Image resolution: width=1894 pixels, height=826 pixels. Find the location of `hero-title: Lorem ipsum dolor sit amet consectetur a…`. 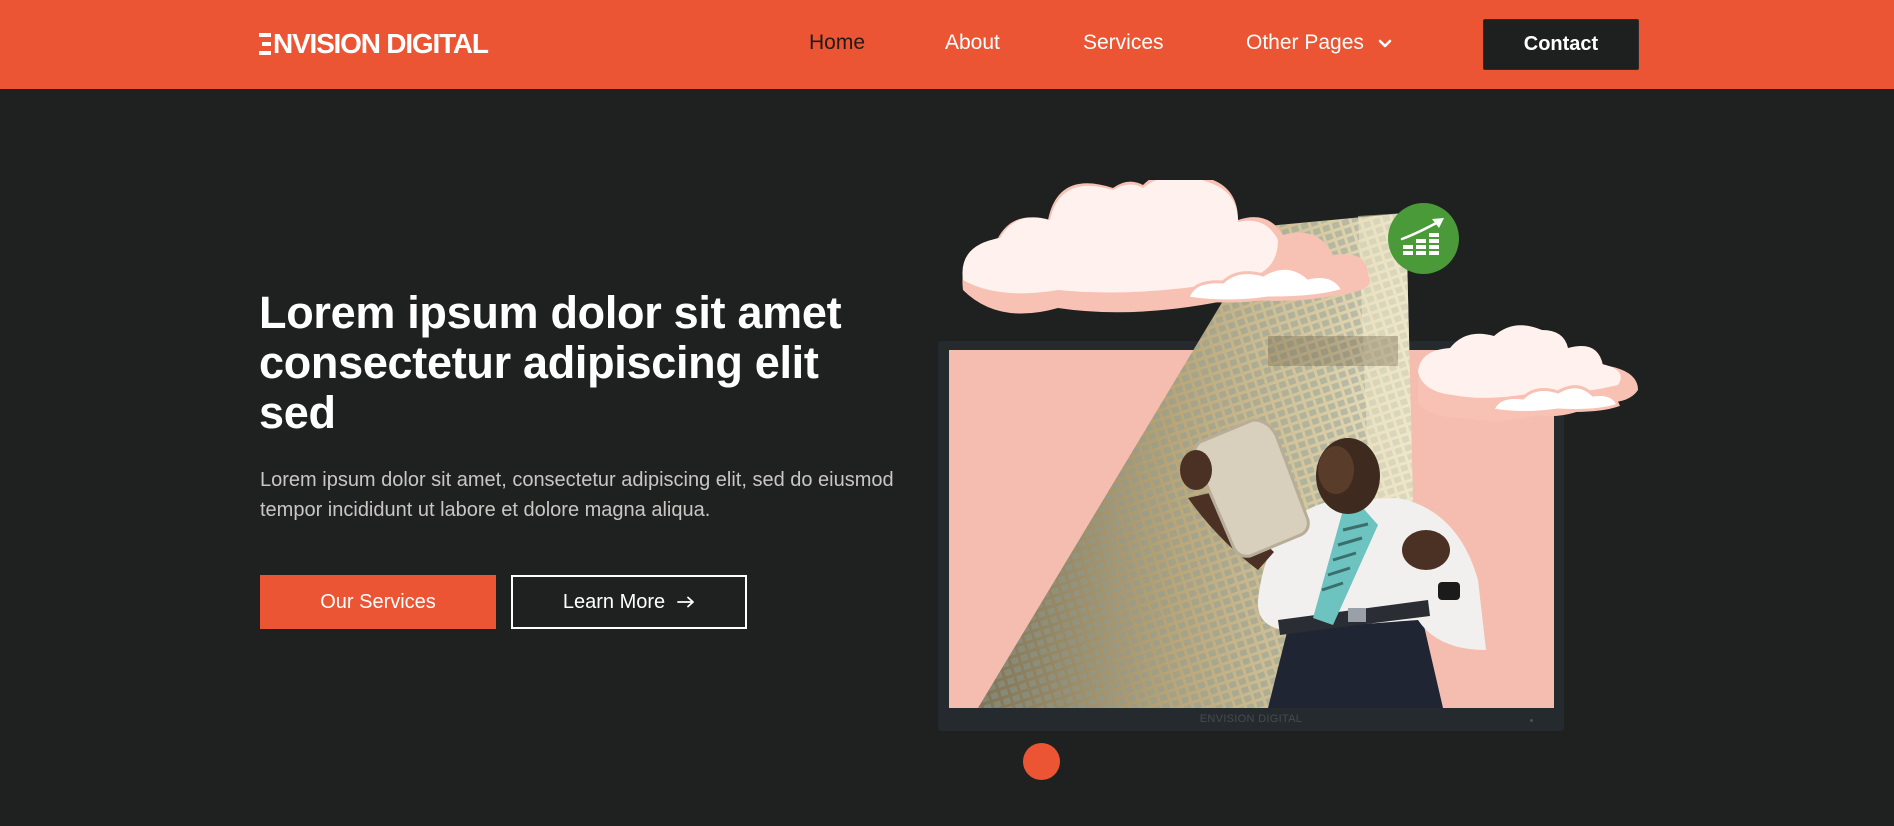

hero-title: Lorem ipsum dolor sit amet consectetur a… is located at coordinates (550, 362).